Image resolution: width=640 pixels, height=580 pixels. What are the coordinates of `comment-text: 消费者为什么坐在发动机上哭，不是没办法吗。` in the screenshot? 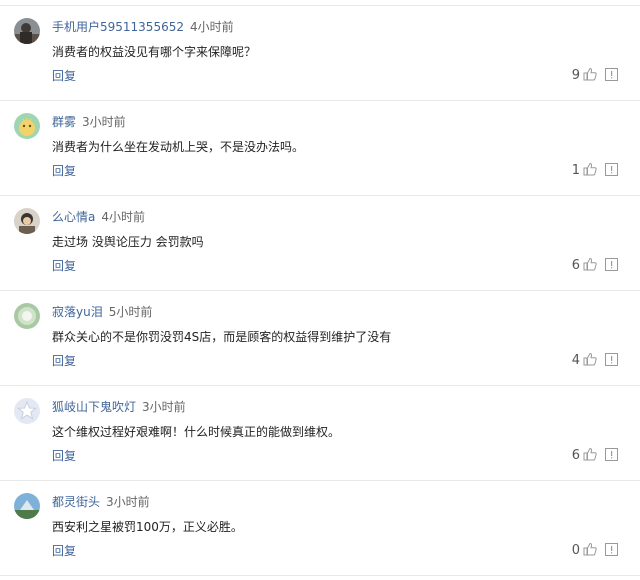 It's located at (178, 147).